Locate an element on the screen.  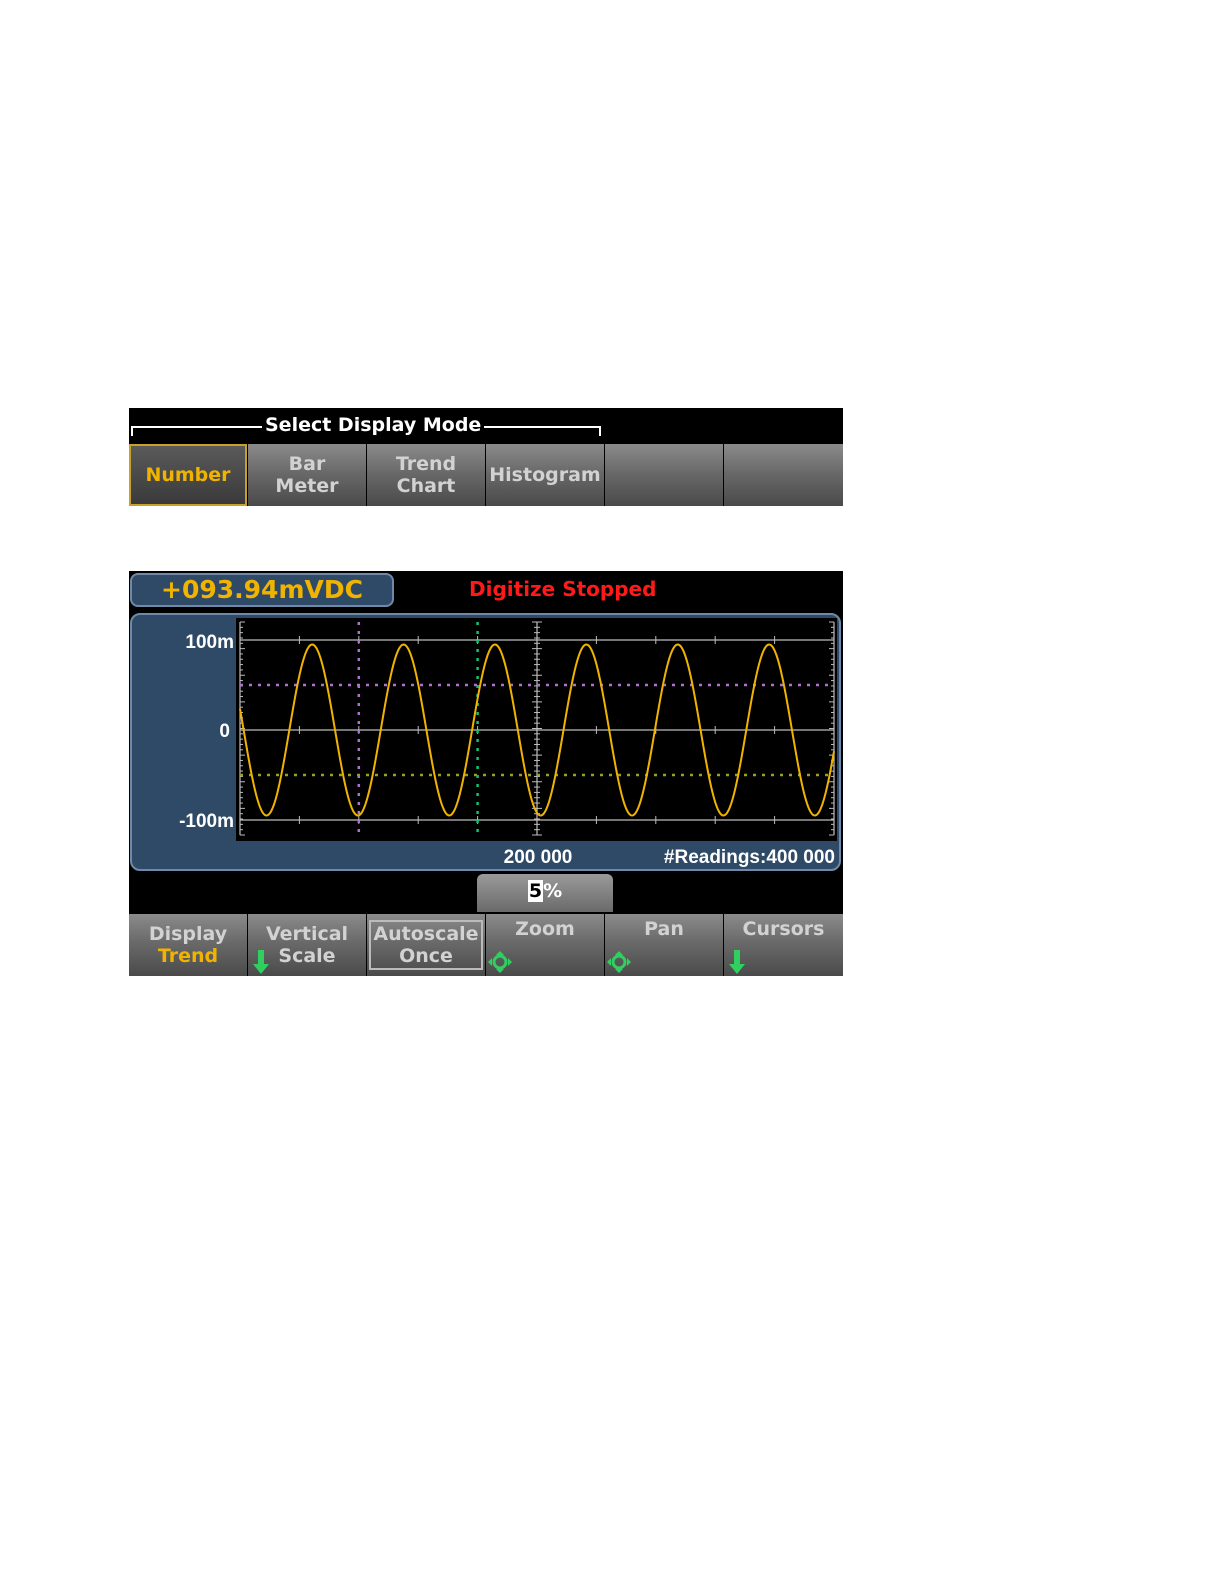
softkey-histogram: Histogram is located at coordinates (545, 475).